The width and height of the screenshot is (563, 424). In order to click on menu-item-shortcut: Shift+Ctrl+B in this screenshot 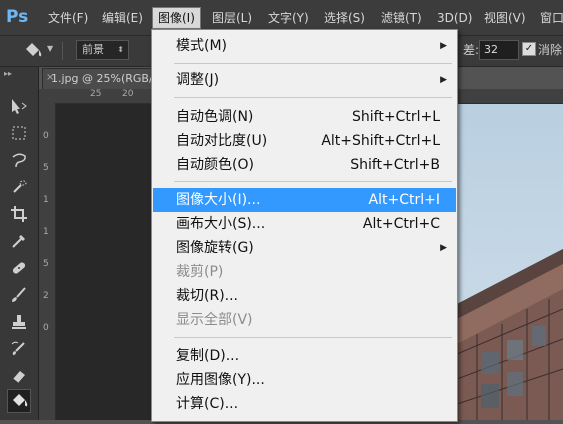, I will do `click(395, 165)`.